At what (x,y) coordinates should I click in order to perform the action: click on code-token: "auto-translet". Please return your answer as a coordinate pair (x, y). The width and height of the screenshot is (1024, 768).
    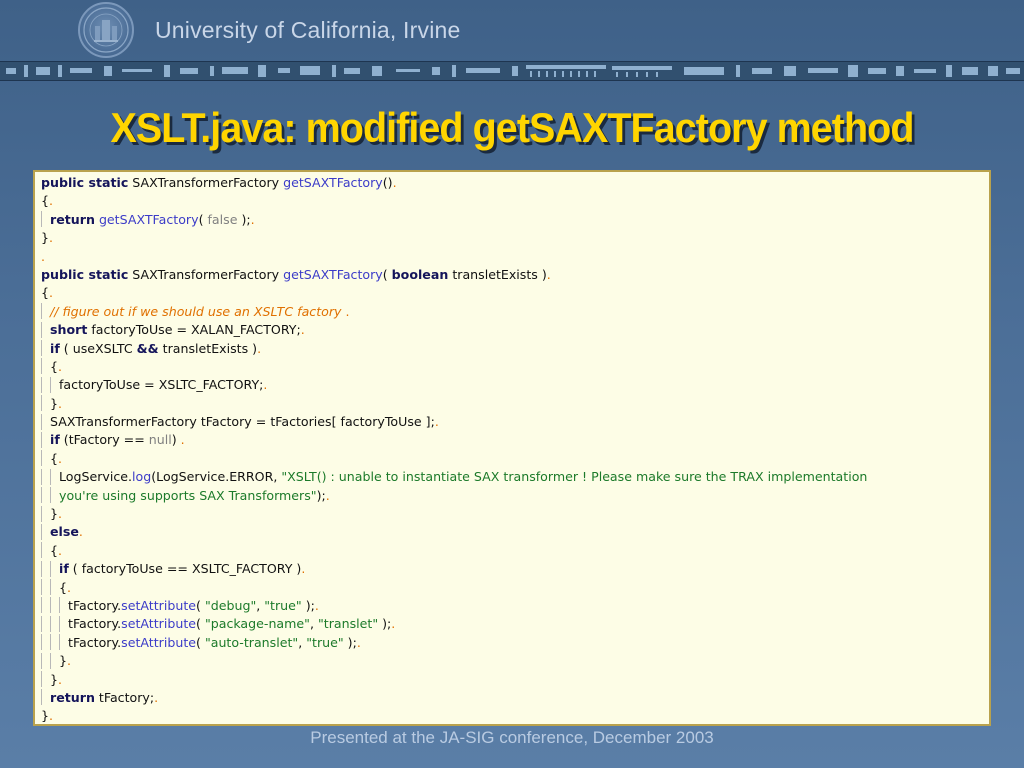
    Looking at the image, I should click on (251, 642).